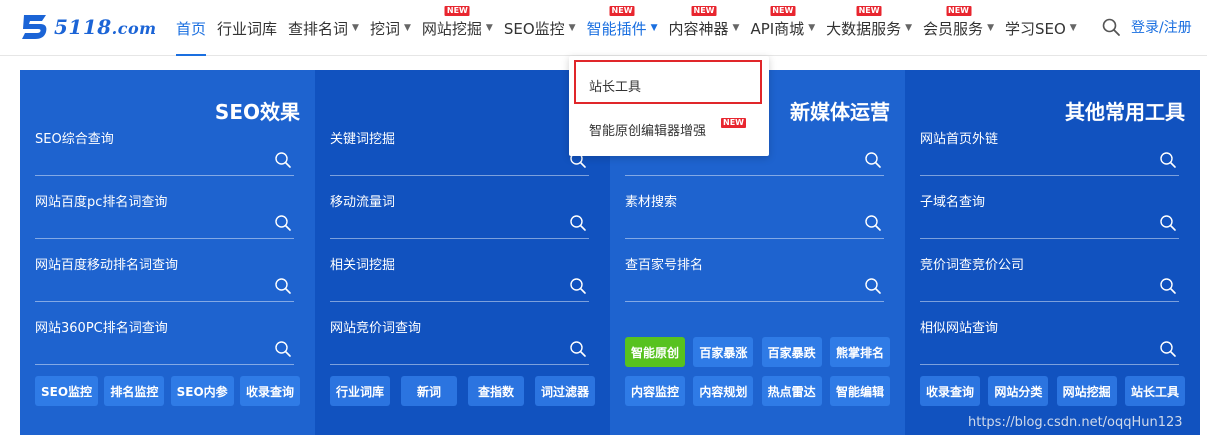 Image resolution: width=1207 pixels, height=443 pixels. I want to click on nav-item-content-tools: NEW 内容神器 ▼, so click(704, 28).